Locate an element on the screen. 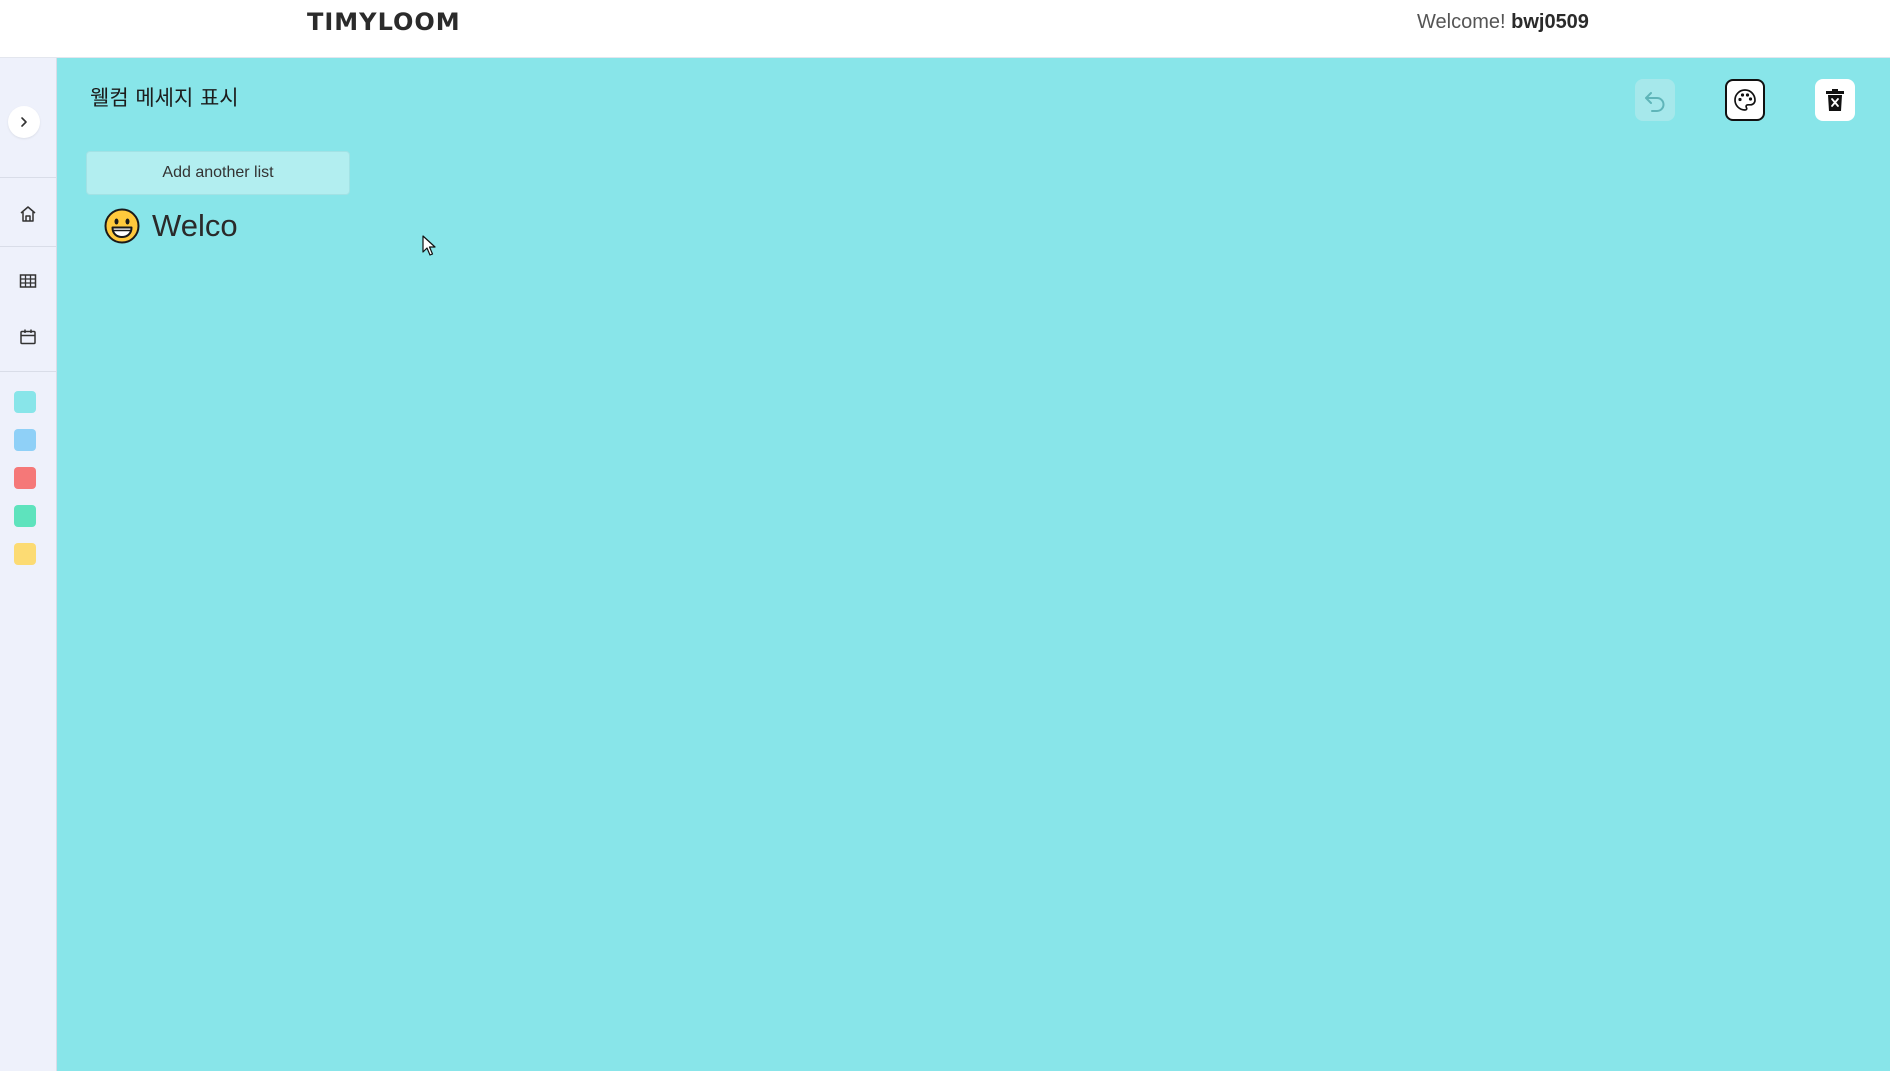 Image resolution: width=1890 pixels, height=1071 pixels. table-icon is located at coordinates (28, 281).